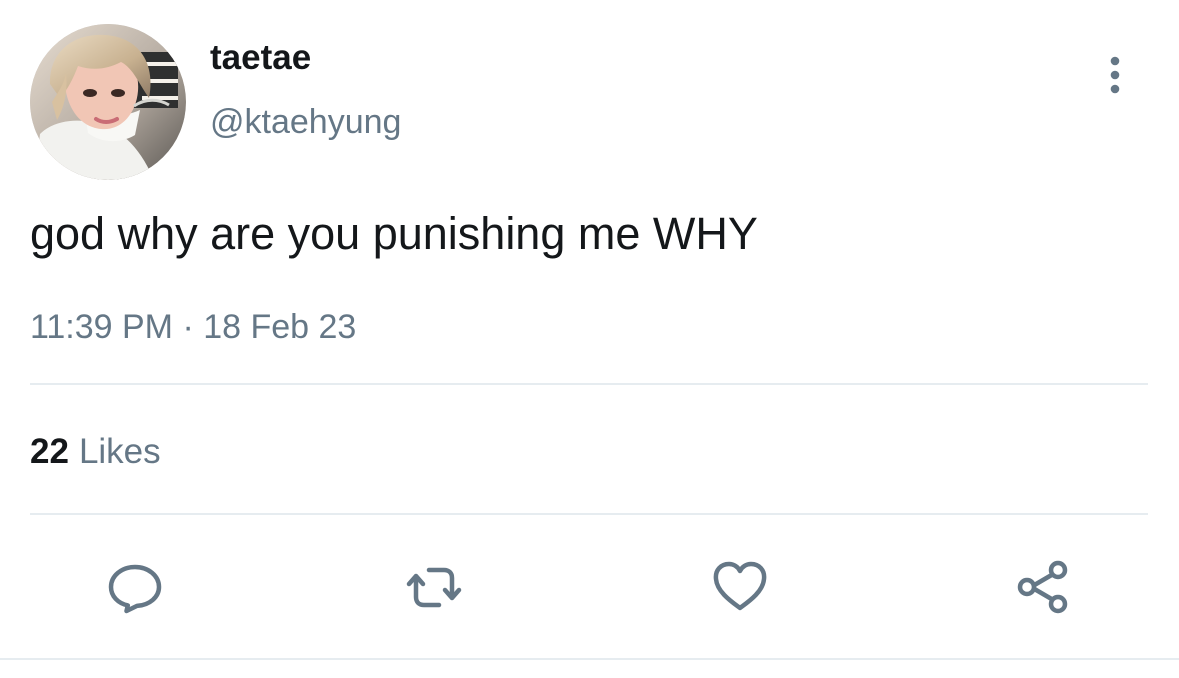 The width and height of the screenshot is (1179, 678). What do you see at coordinates (119, 451) in the screenshot?
I see `likes-label: Likes` at bounding box center [119, 451].